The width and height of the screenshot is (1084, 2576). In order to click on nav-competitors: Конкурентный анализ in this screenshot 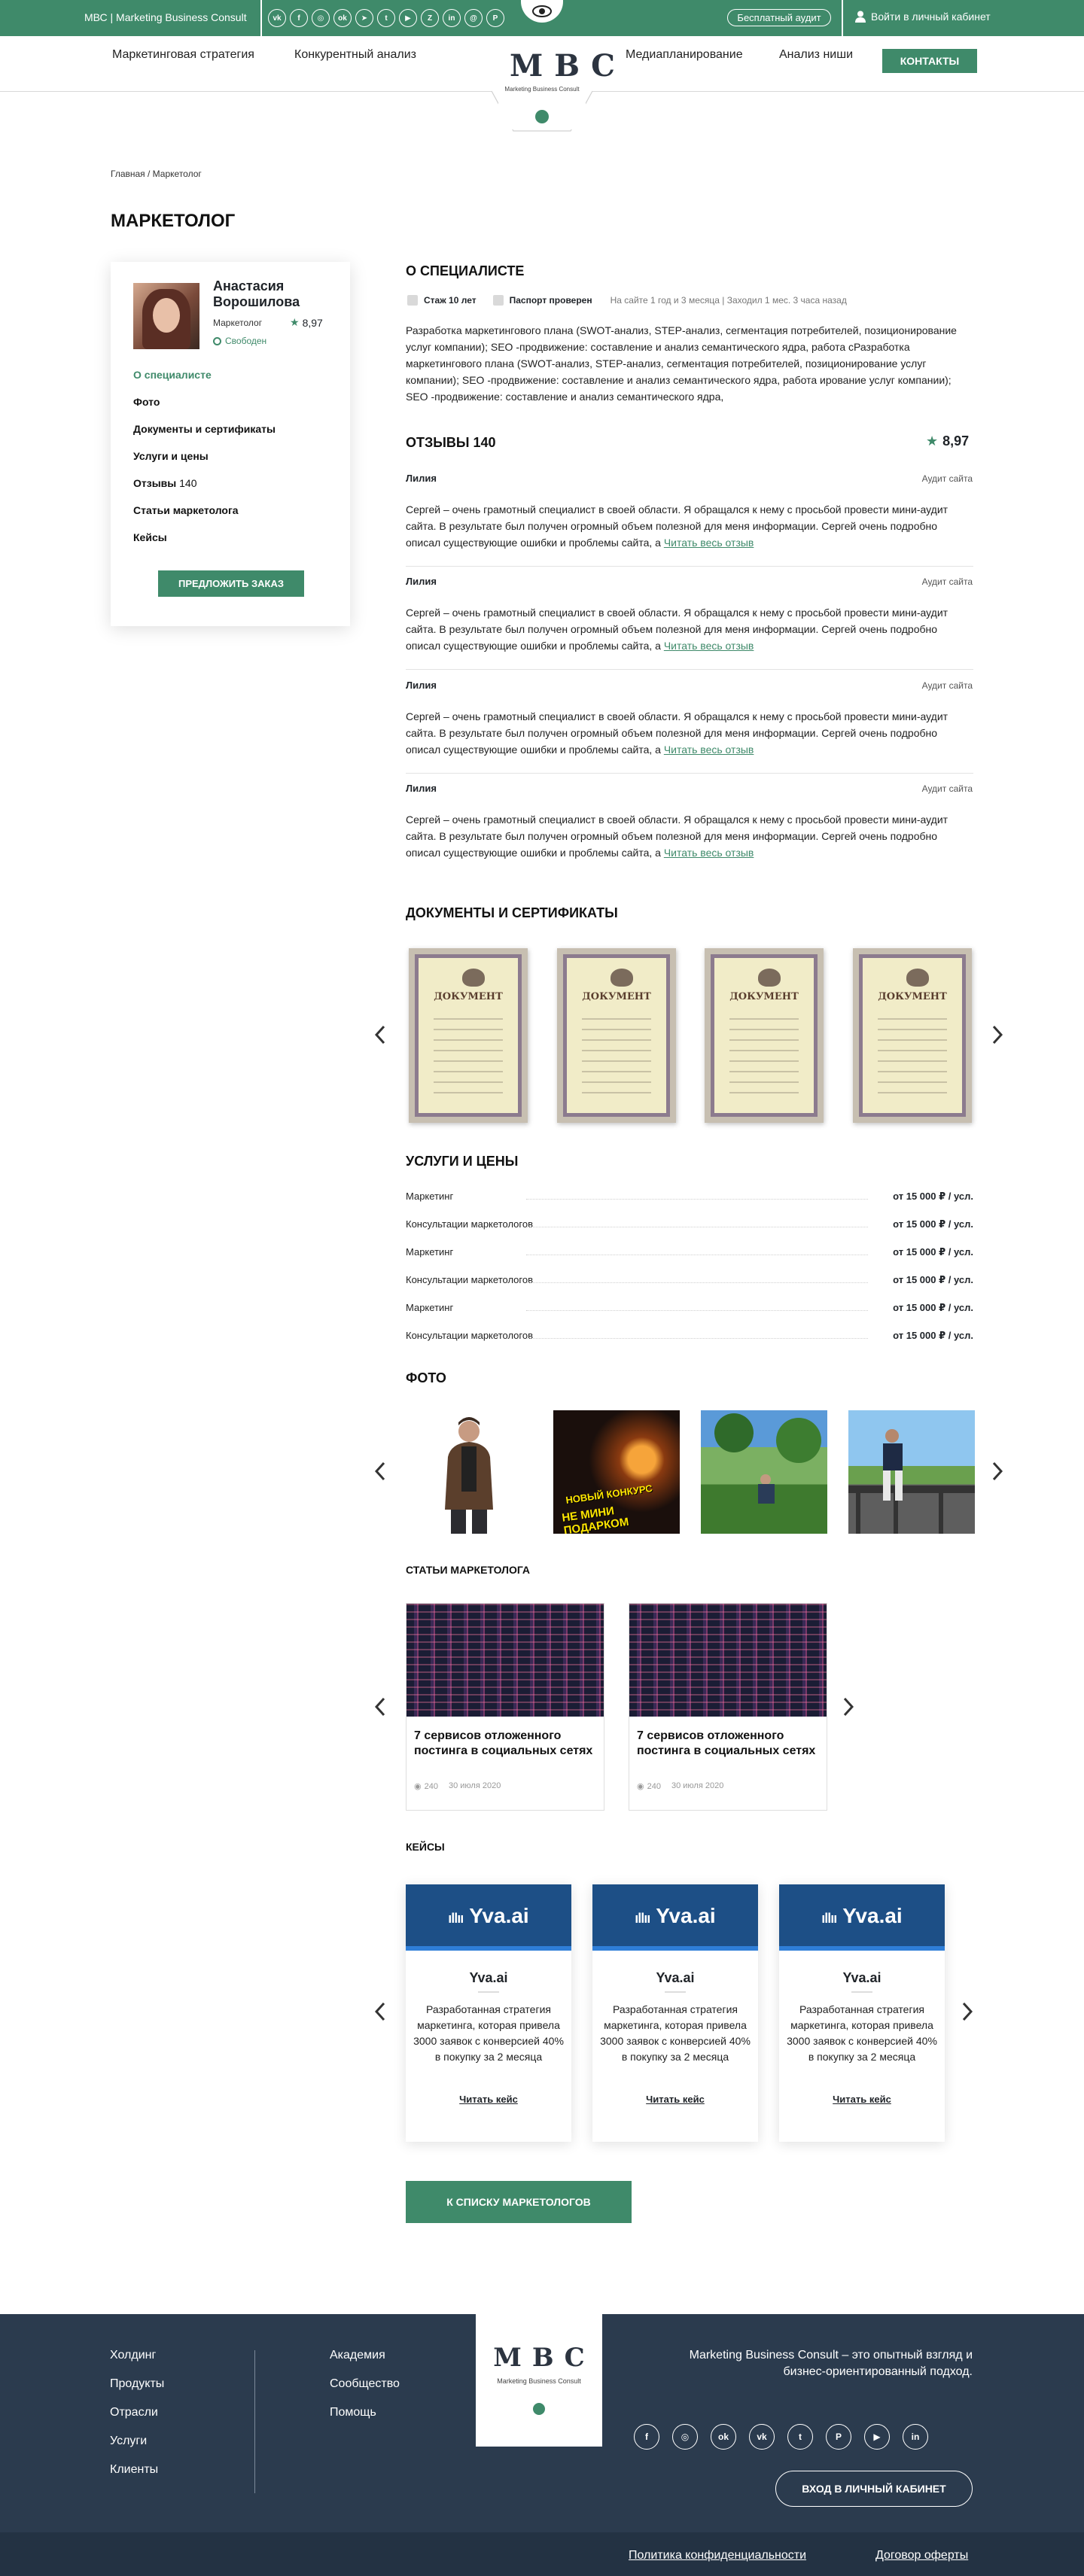, I will do `click(355, 55)`.